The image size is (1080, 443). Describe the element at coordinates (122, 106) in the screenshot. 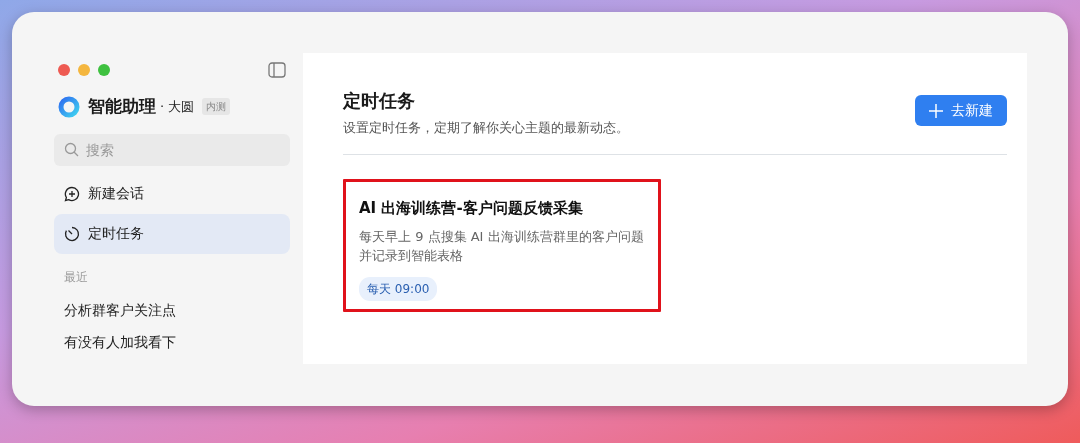

I see `app-title: 智能助理` at that location.